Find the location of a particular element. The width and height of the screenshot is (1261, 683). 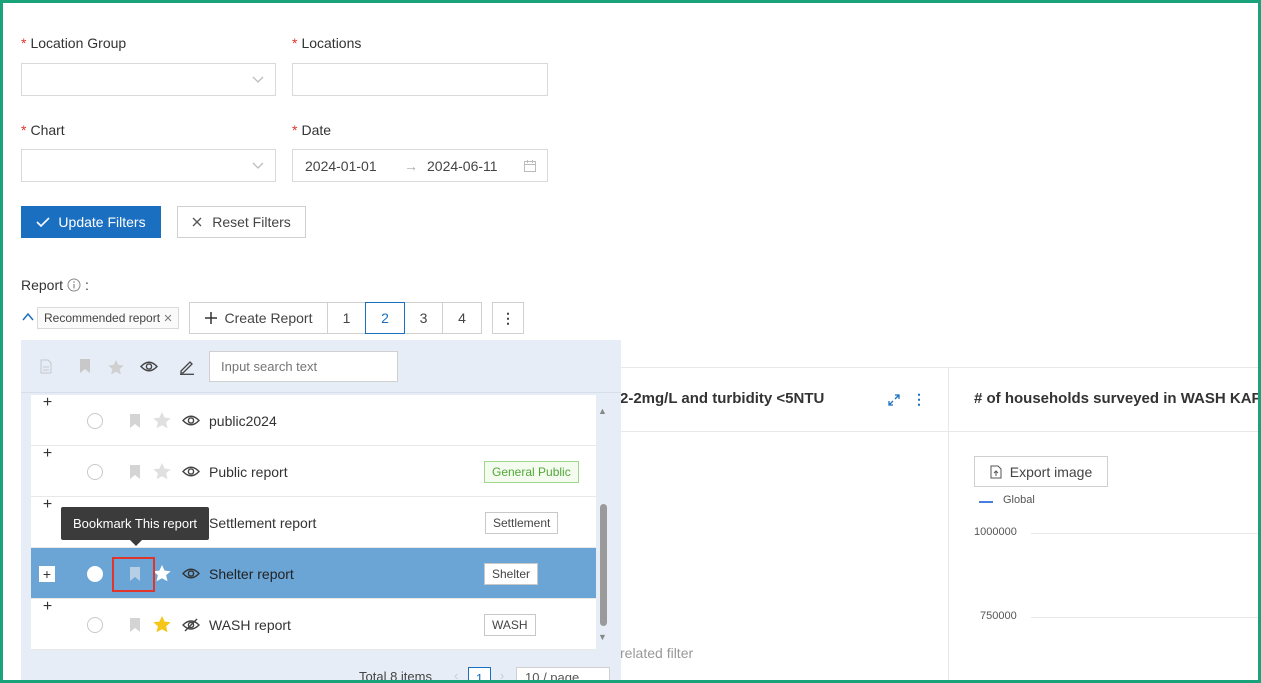

legend-global: Global is located at coordinates (1019, 500).